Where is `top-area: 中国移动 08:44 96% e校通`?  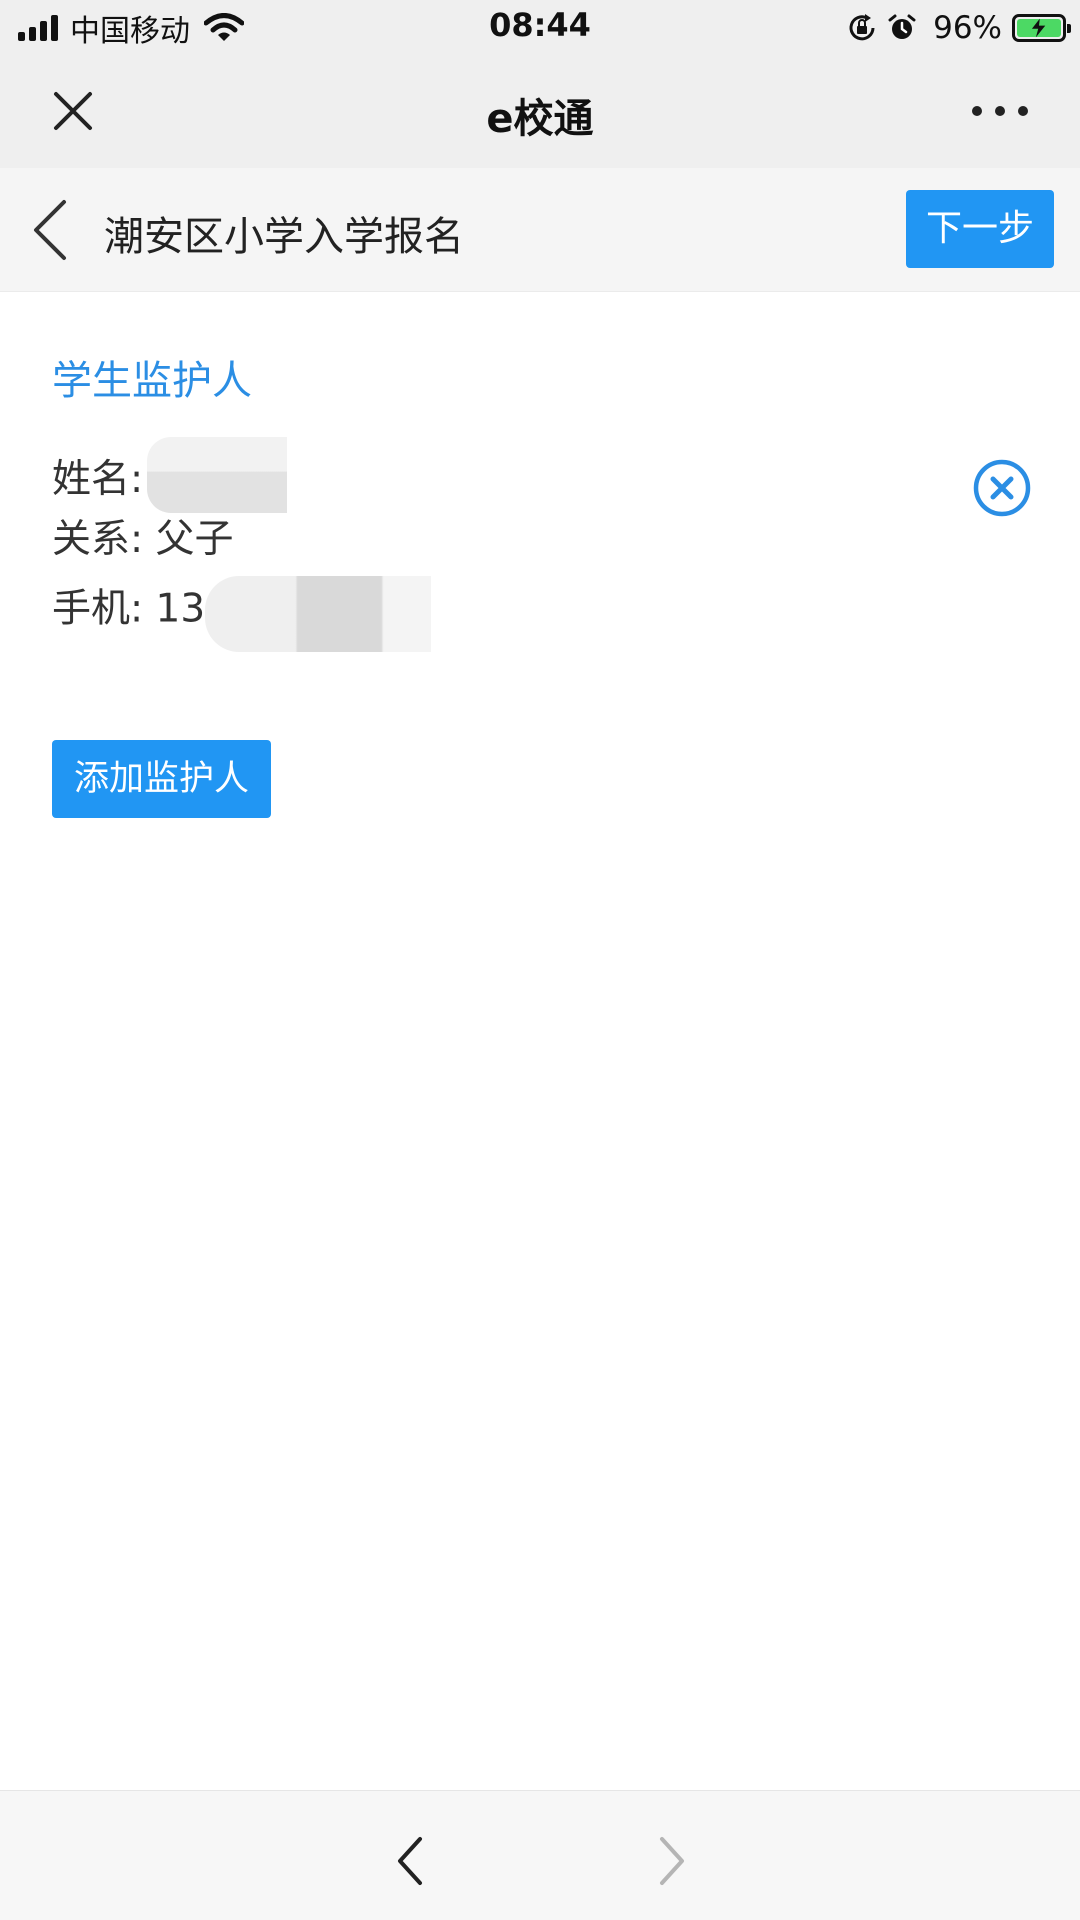 top-area: 中国移动 08:44 96% e校通 is located at coordinates (540, 84).